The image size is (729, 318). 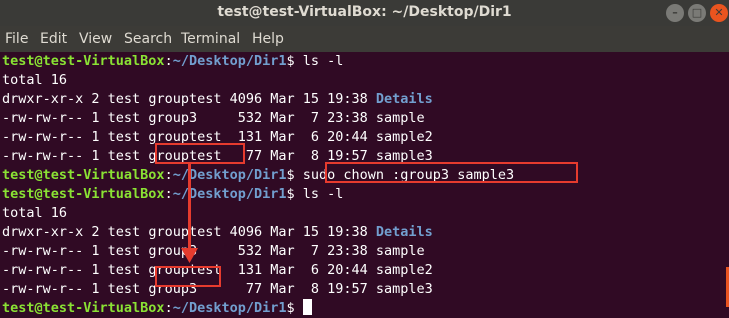 I want to click on menu-view: View, so click(x=95, y=39).